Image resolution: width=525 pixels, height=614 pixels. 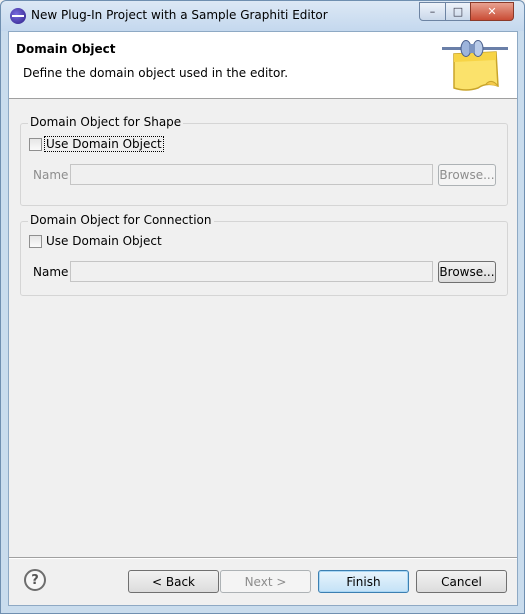 What do you see at coordinates (173, 581) in the screenshot?
I see `back-button: < Back` at bounding box center [173, 581].